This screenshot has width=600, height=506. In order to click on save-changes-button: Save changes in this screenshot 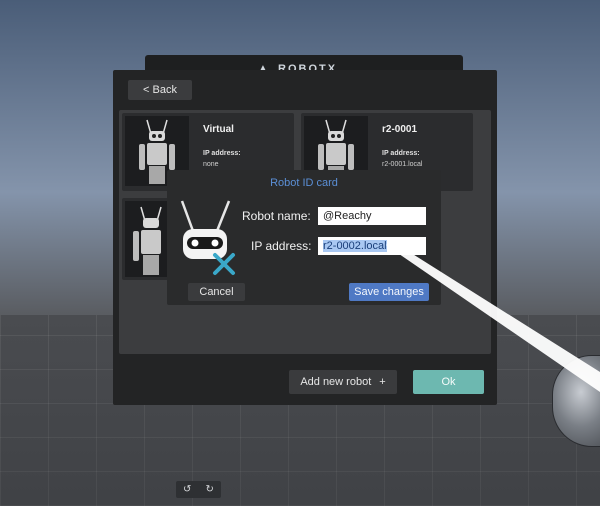, I will do `click(389, 292)`.